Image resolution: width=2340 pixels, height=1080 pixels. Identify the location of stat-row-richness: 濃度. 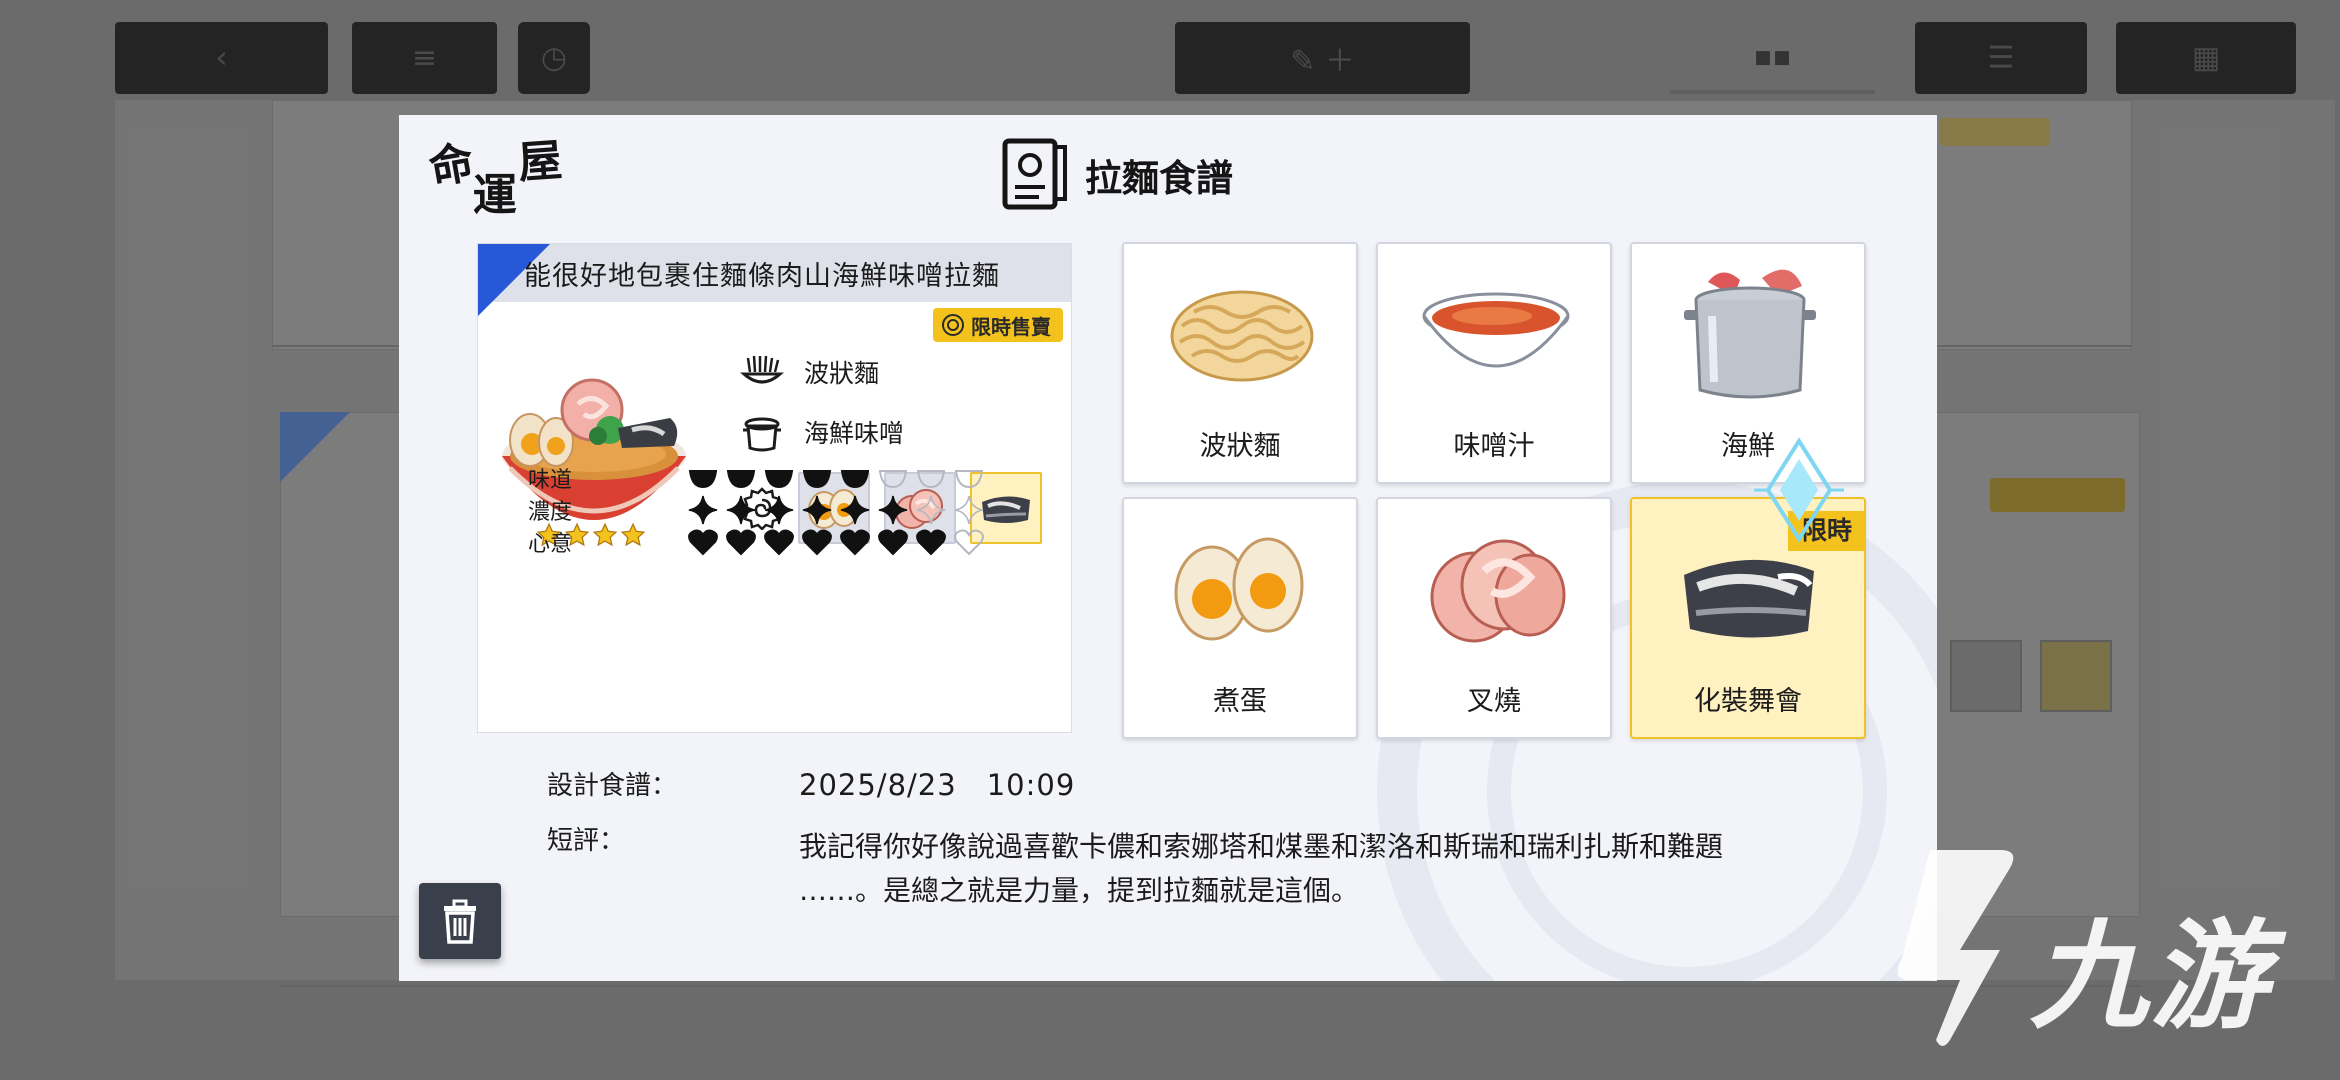
(756, 510).